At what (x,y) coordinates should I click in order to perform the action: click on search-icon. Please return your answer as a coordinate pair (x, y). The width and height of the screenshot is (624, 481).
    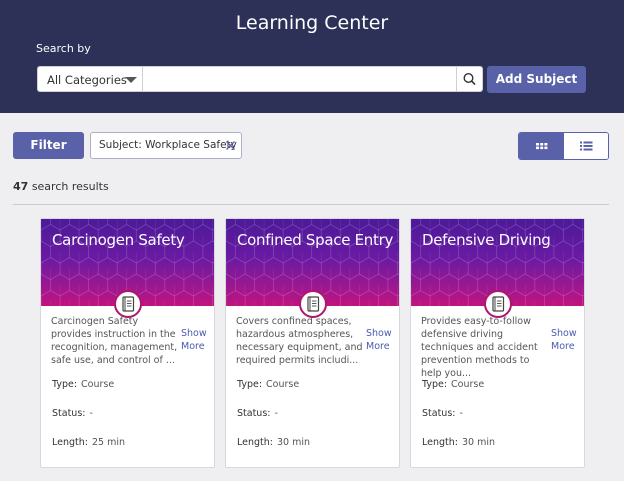
    Looking at the image, I should click on (469, 78).